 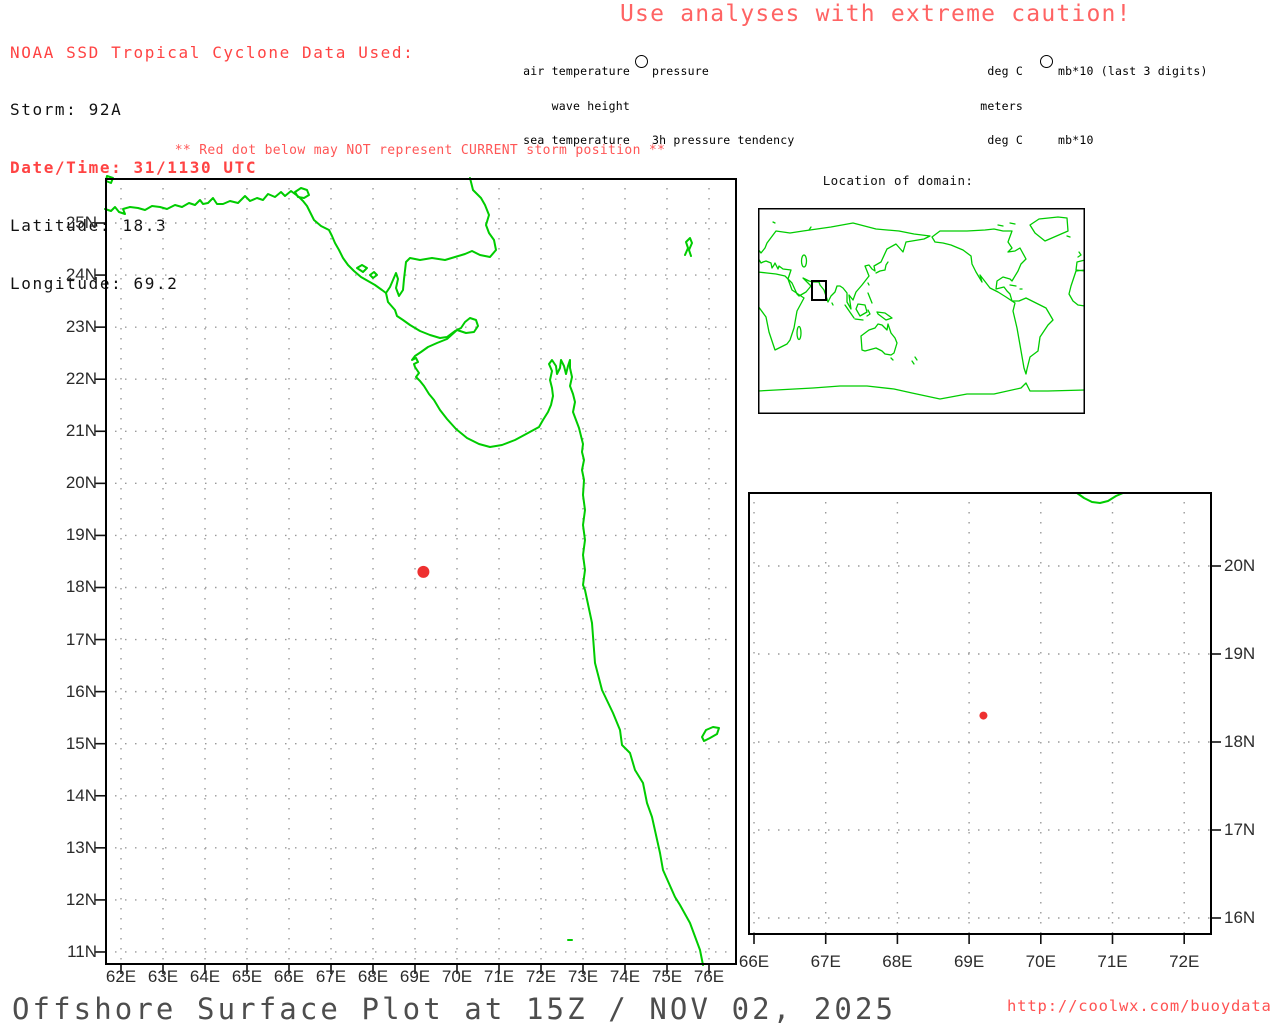 What do you see at coordinates (898, 180) in the screenshot?
I see `domain-inset-title: Location of domain:` at bounding box center [898, 180].